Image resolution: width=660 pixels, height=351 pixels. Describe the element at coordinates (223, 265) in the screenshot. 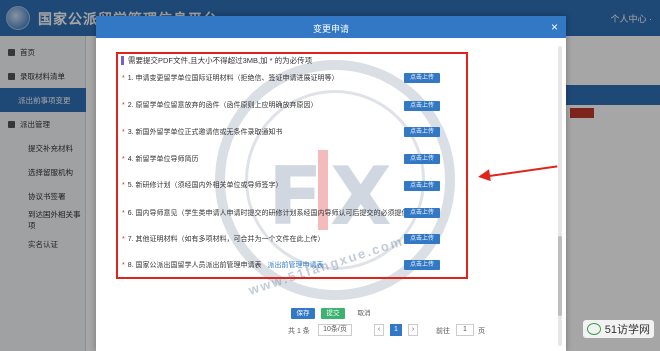

I see `upload-item-8: * 8. 国家公派出国留学人员派出前管理申请表 派出前管理申请表` at that location.